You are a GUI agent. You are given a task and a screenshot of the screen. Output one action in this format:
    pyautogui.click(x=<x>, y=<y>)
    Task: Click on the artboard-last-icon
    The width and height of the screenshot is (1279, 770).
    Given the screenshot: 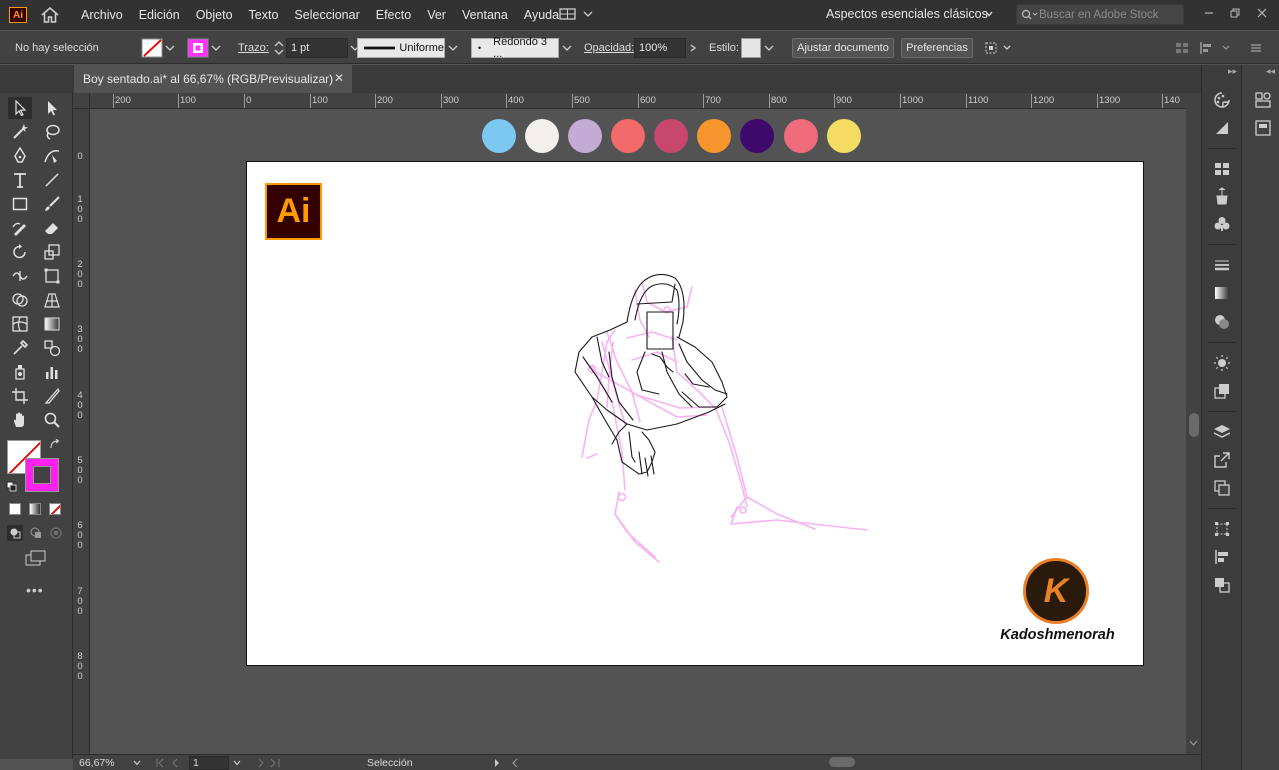 What is the action you would take?
    pyautogui.click(x=271, y=763)
    